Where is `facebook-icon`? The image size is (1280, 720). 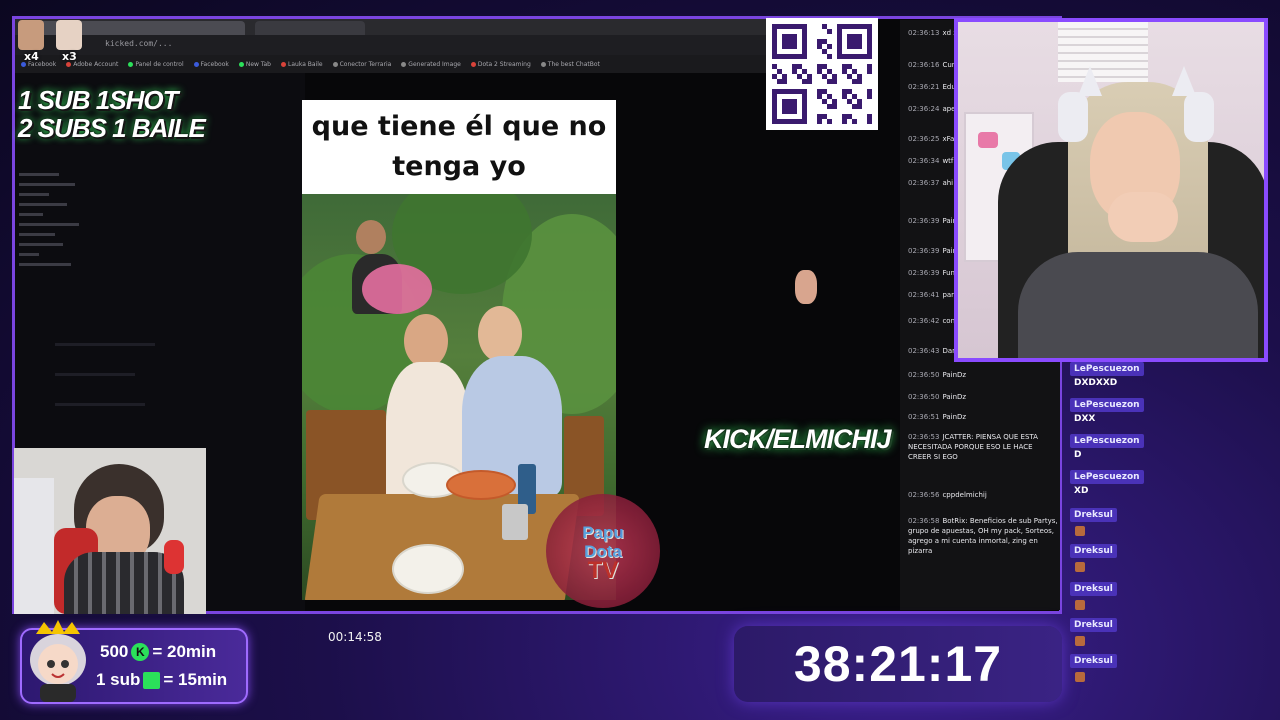
facebook-icon is located at coordinates (196, 64).